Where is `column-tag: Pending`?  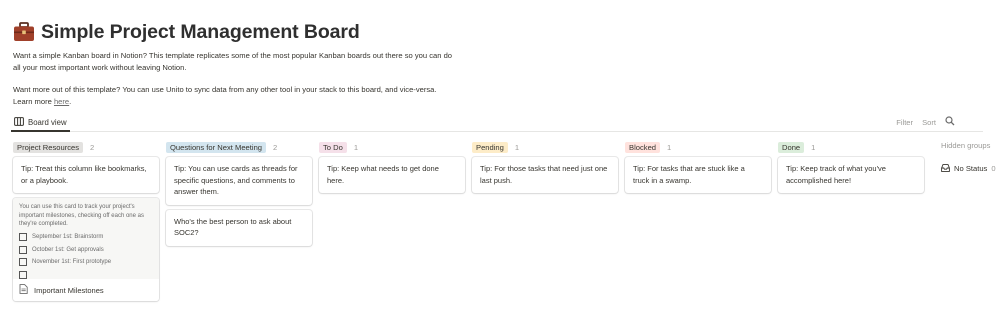
column-tag: Pending is located at coordinates (490, 147).